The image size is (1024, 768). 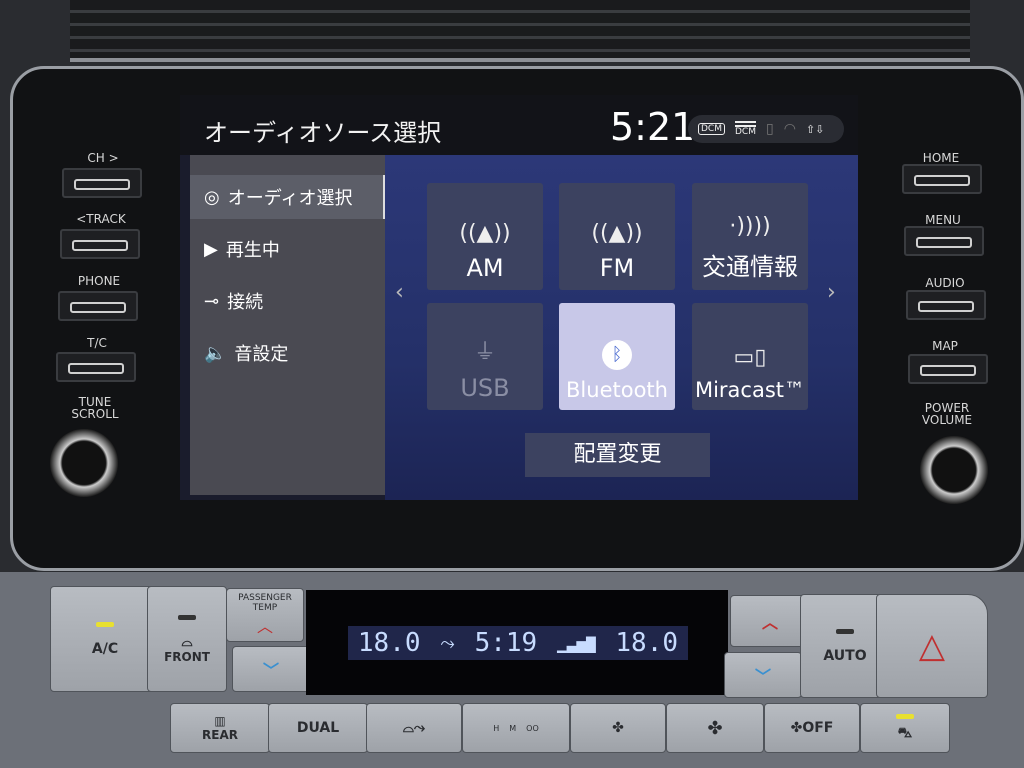 I want to click on rear-defrost-icon: ▥, so click(x=220, y=721).